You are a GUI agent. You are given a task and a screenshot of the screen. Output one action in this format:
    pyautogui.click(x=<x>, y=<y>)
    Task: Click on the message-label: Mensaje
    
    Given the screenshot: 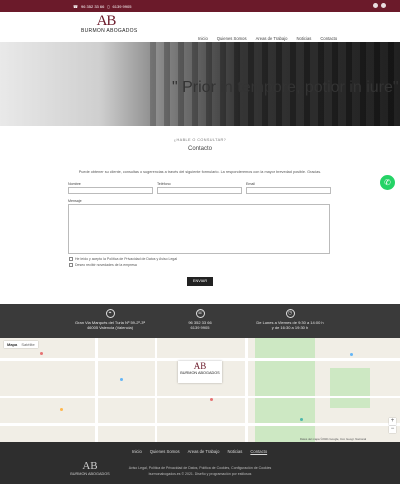 What is the action you would take?
    pyautogui.click(x=75, y=201)
    